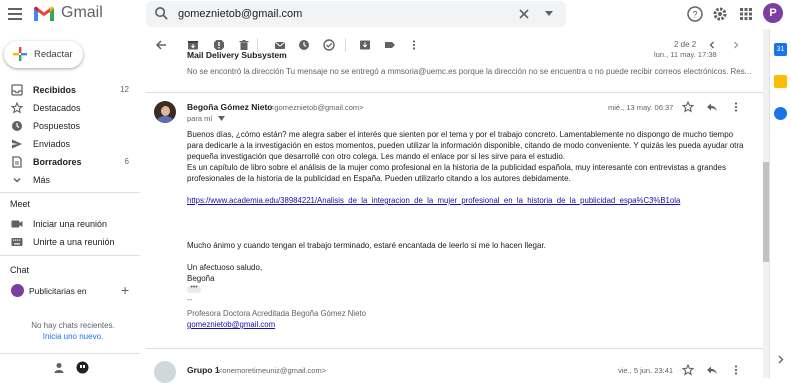  What do you see at coordinates (17, 162) in the screenshot?
I see `draft-icon` at bounding box center [17, 162].